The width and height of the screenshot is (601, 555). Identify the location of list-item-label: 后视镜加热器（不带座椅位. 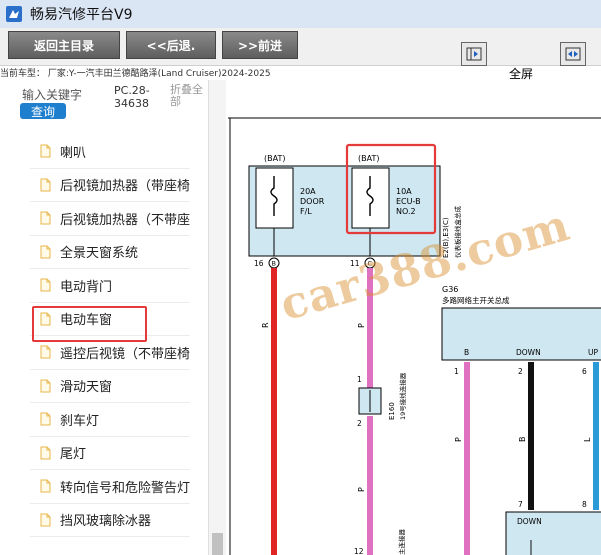
(125, 220).